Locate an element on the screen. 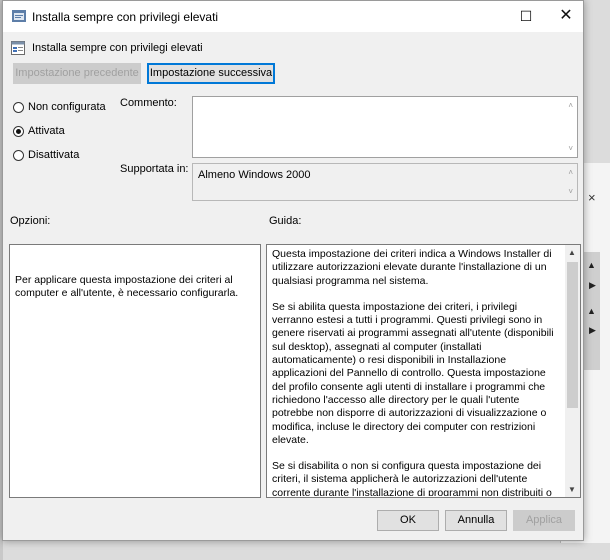 Image resolution: width=610 pixels, height=560 pixels. radio-label: Disattivata is located at coordinates (54, 155).